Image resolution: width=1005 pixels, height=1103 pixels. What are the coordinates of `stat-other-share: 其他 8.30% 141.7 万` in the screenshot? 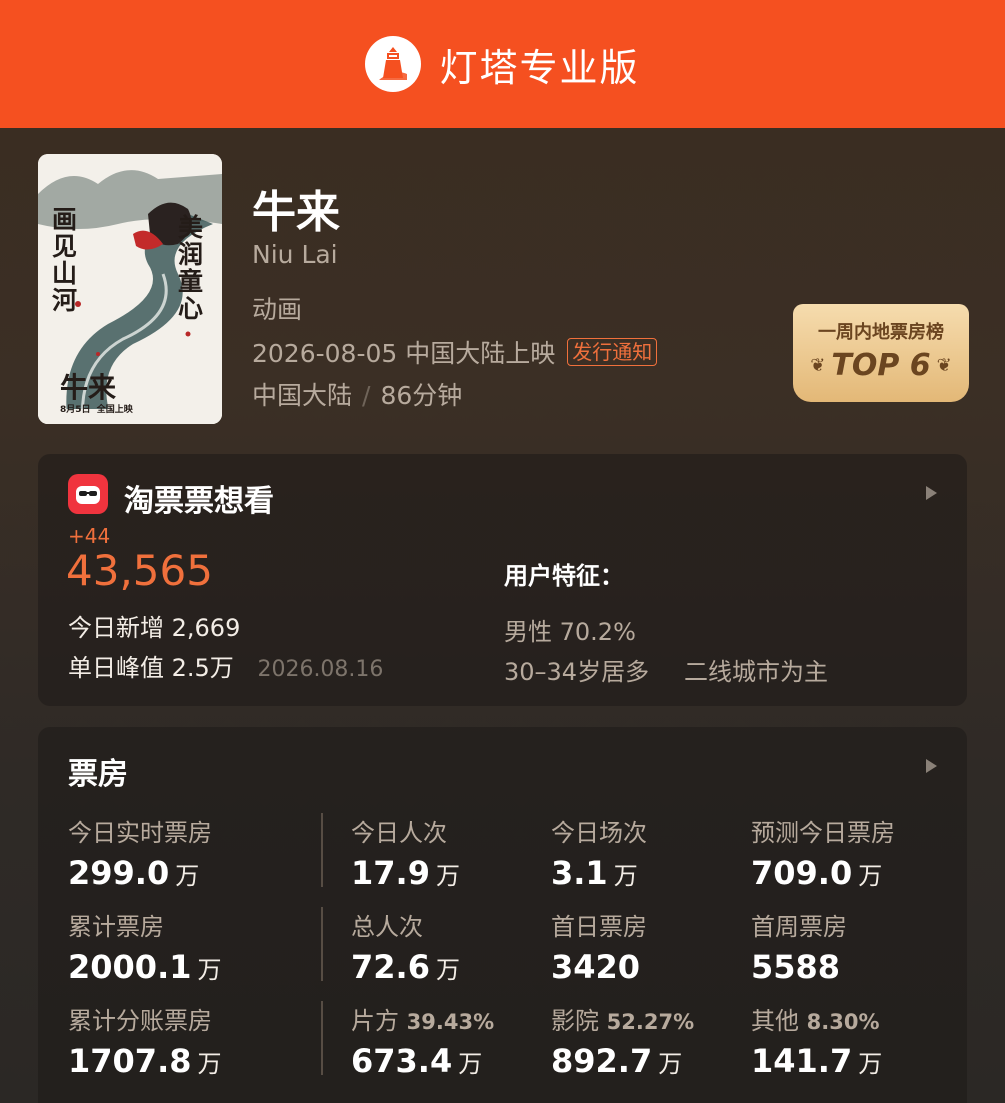 It's located at (816, 1040).